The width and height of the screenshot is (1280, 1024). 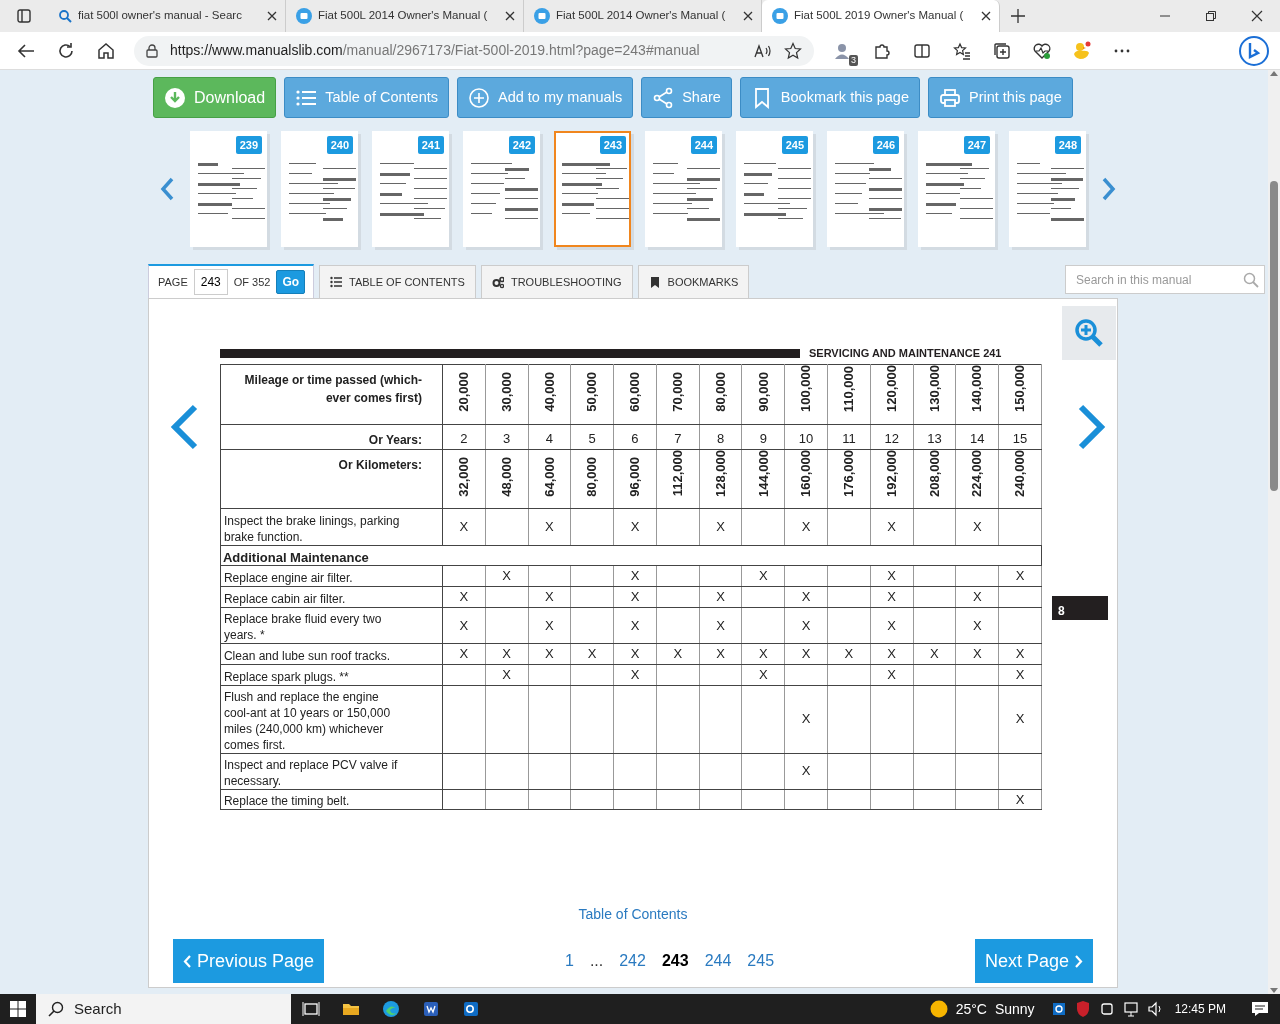 I want to click on notifications-icon, so click(x=1260, y=1009).